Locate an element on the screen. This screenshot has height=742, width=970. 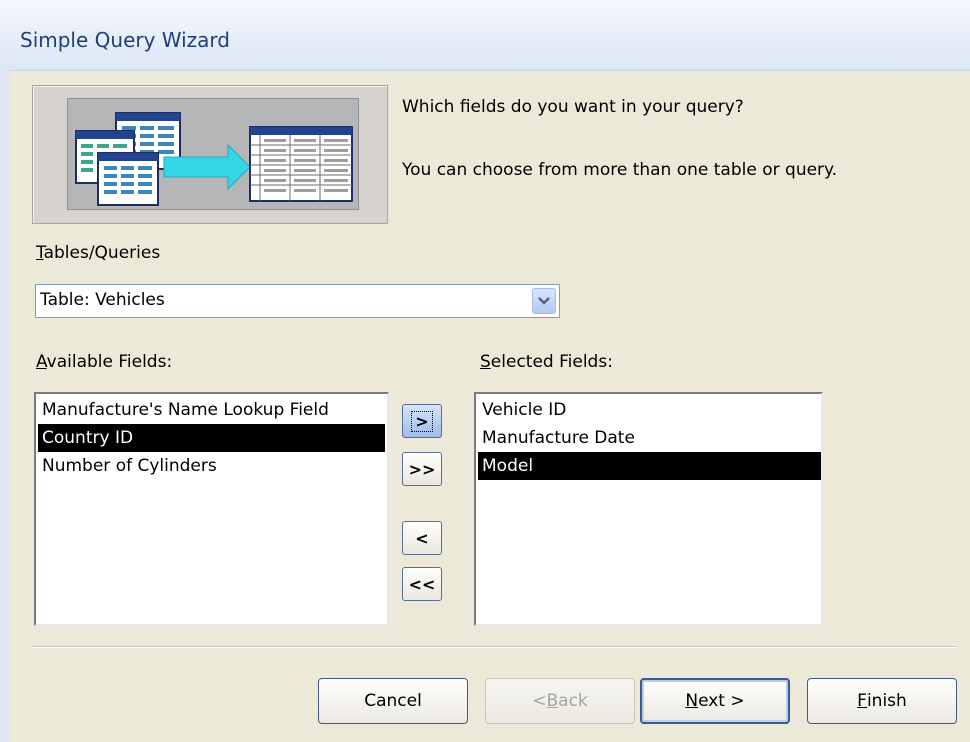
wizard-question: Which fields do you want in your query? is located at coordinates (573, 107).